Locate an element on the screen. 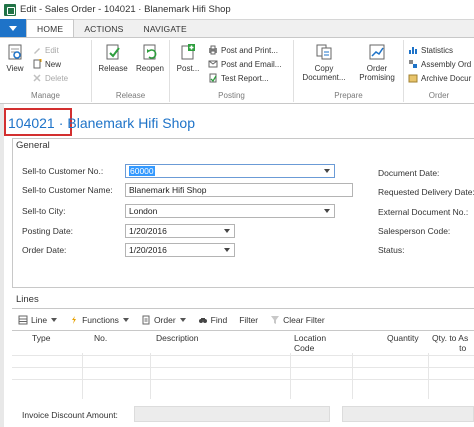 This screenshot has height=427, width=474. statistics-button: Statistics is located at coordinates (430, 50).